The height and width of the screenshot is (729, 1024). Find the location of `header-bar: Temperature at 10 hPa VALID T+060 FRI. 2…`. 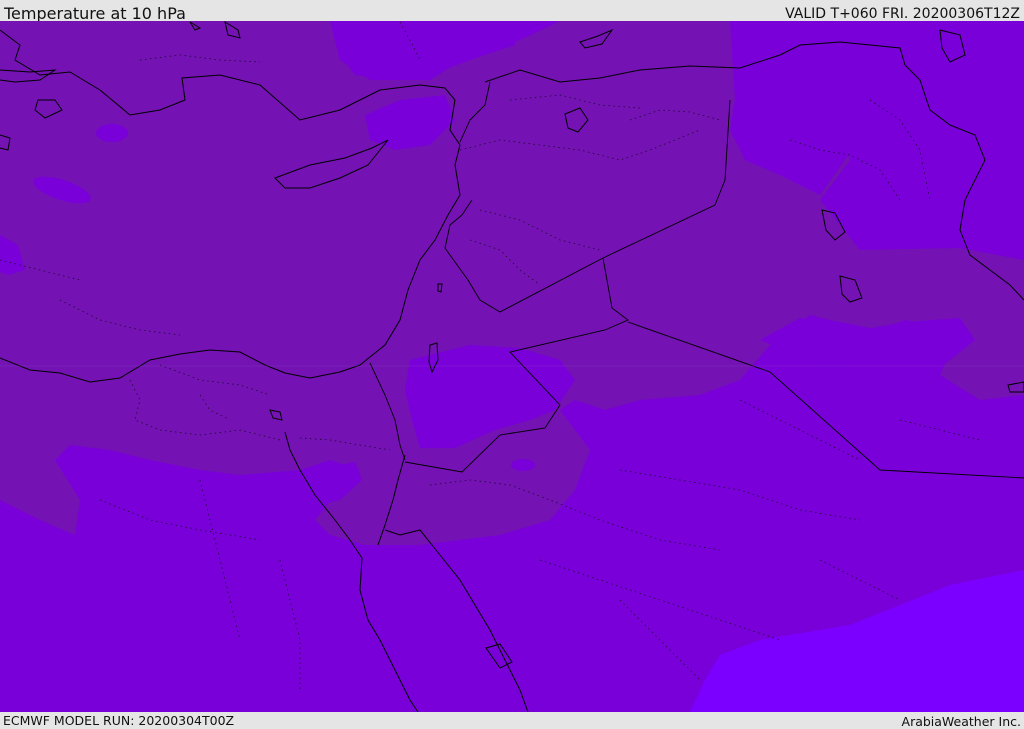

header-bar: Temperature at 10 hPa VALID T+060 FRI. 2… is located at coordinates (512, 11).